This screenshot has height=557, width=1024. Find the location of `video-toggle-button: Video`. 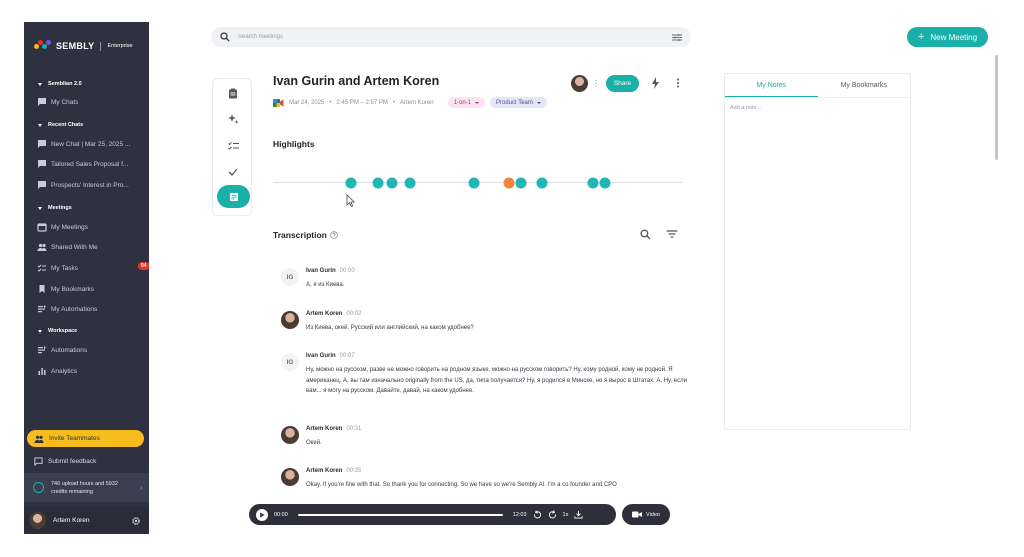

video-toggle-button: Video is located at coordinates (646, 514).